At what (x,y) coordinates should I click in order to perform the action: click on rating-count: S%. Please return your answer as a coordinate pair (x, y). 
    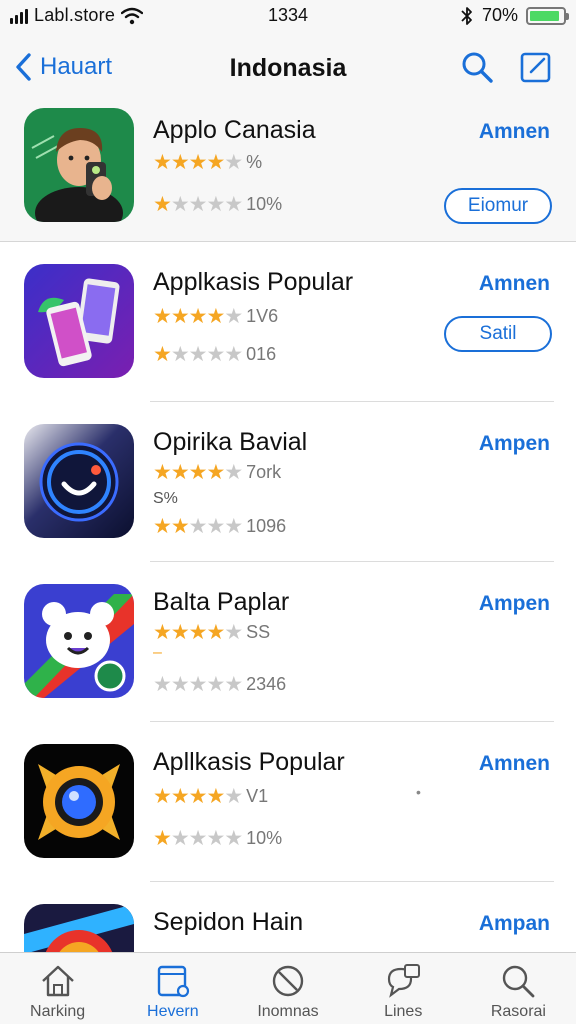
    Looking at the image, I should click on (165, 498).